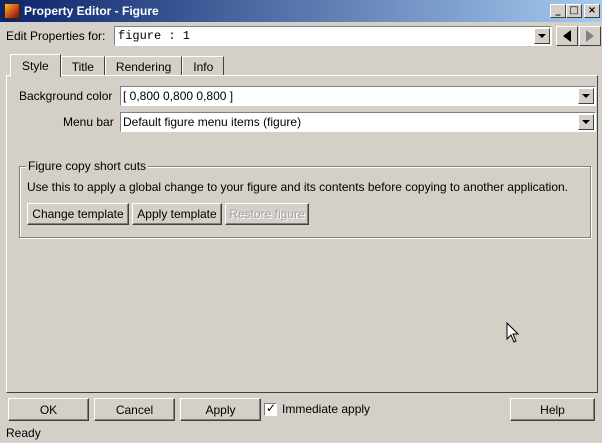  I want to click on maximize-button: □, so click(574, 11).